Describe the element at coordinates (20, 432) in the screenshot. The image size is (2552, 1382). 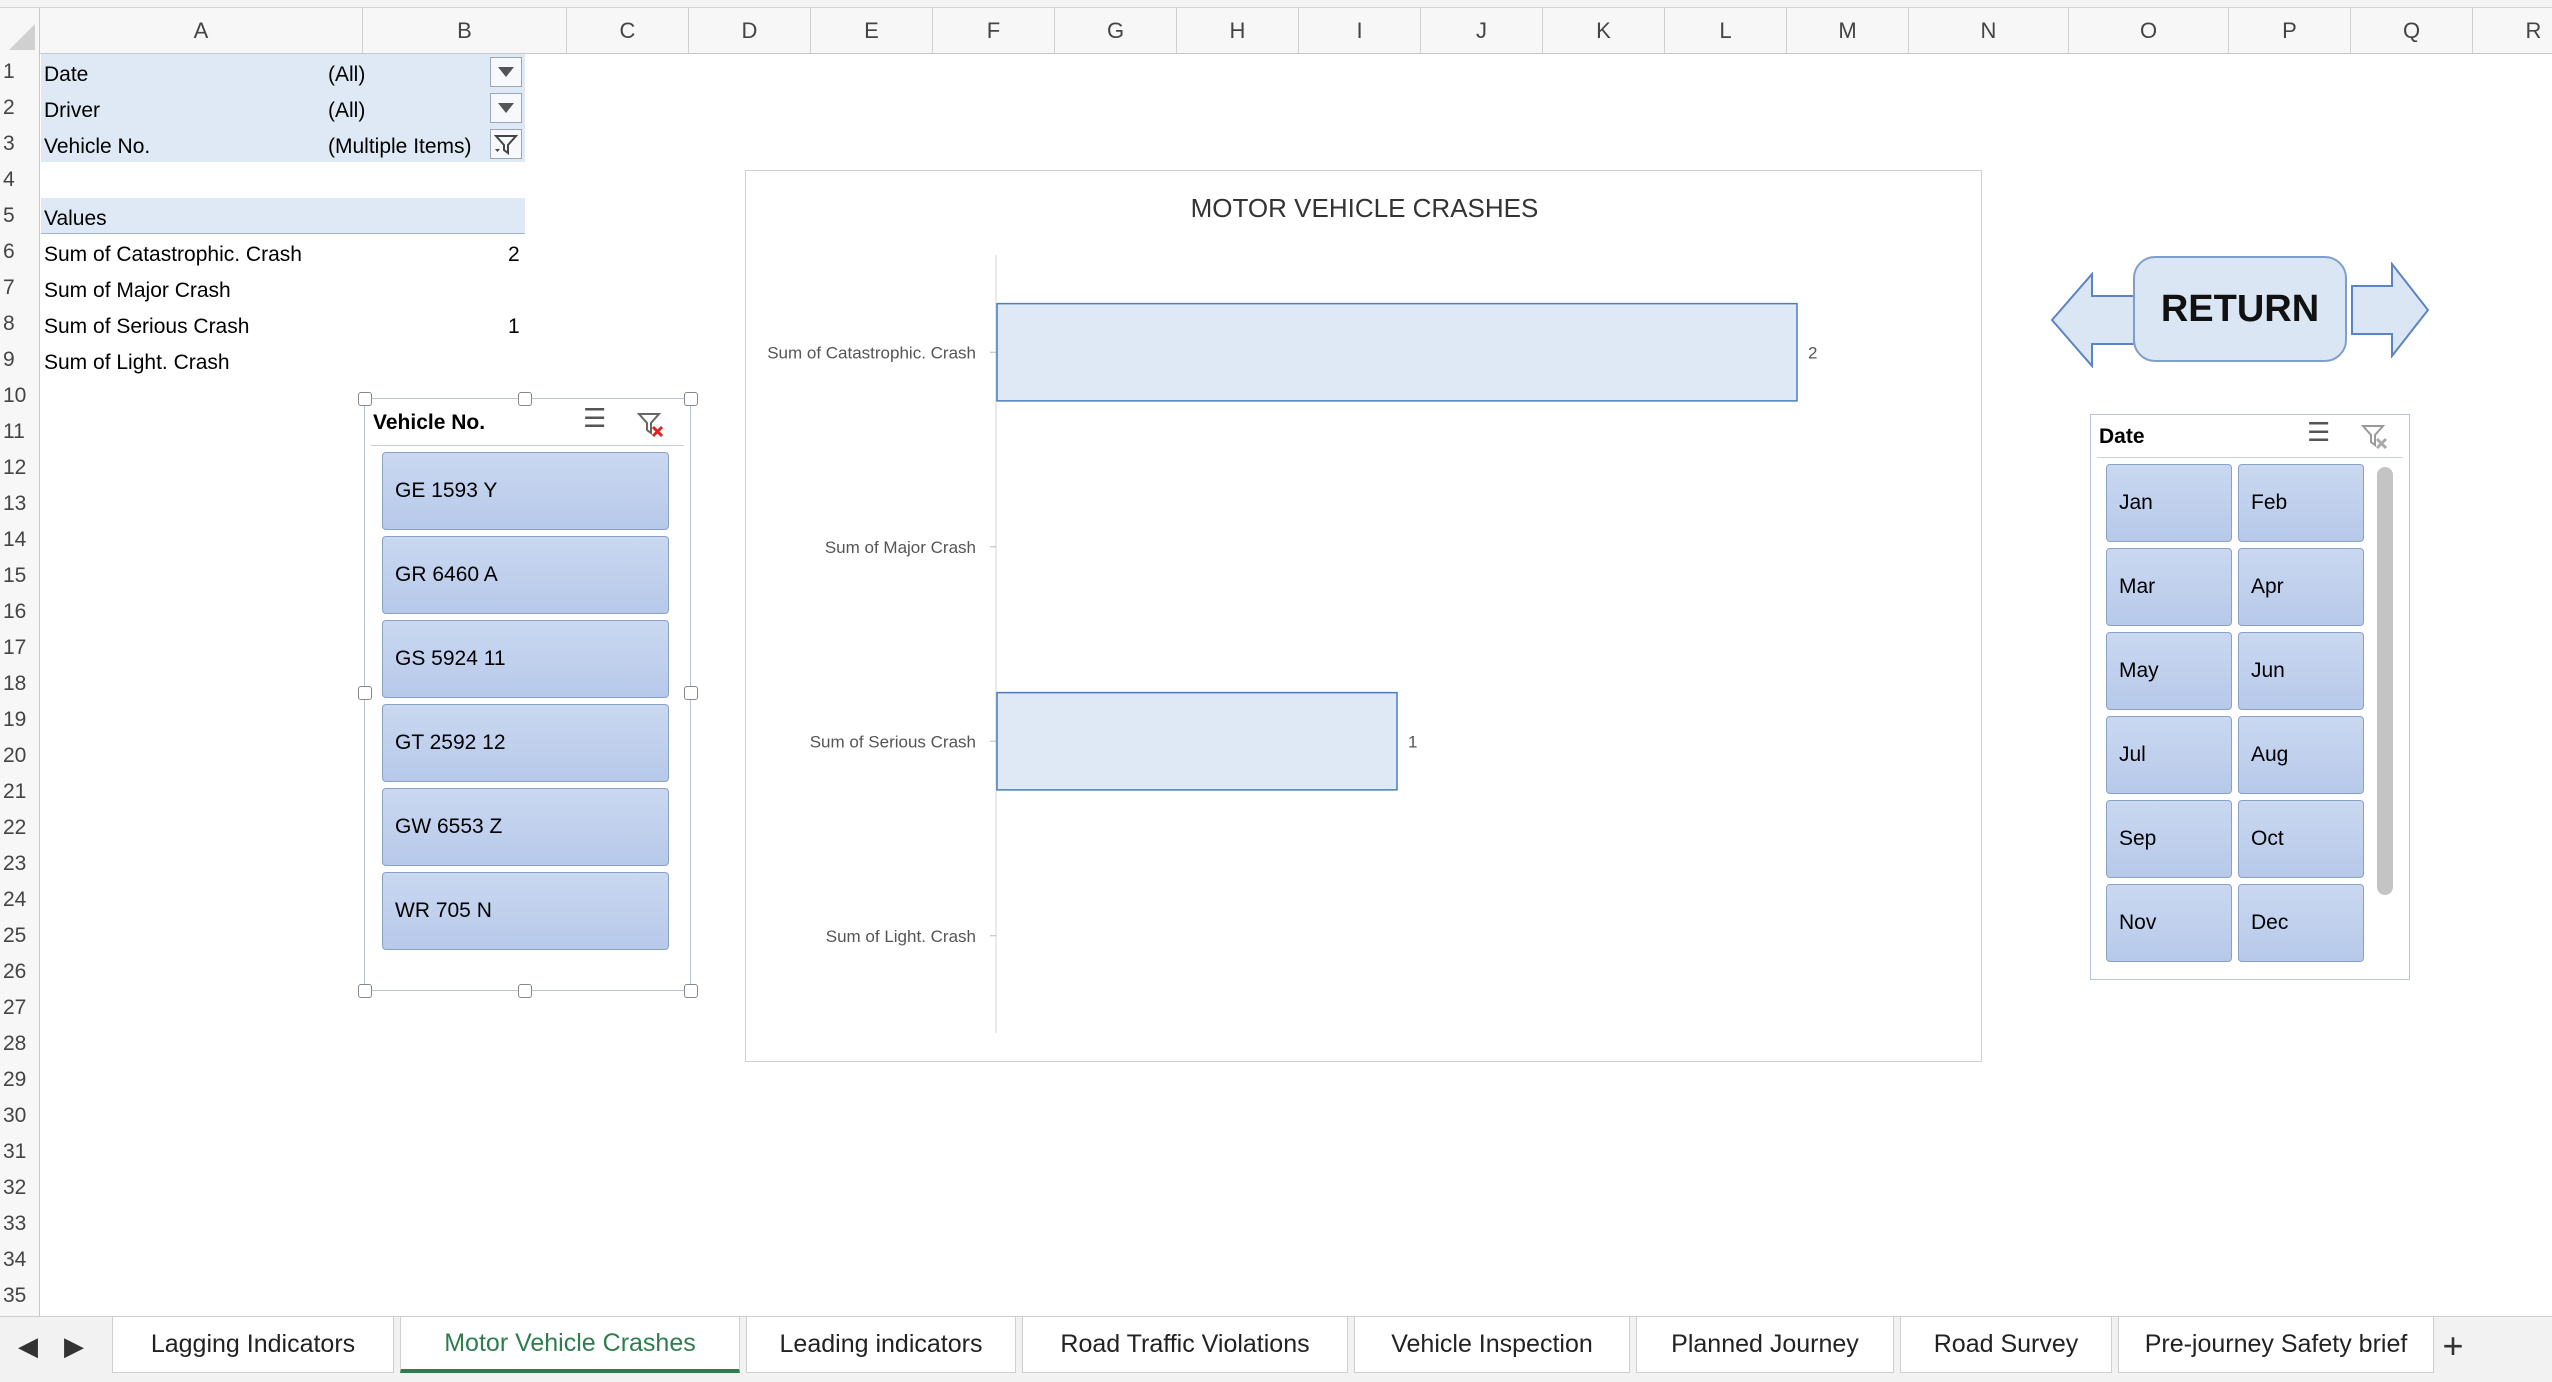
I see `row-header: 11` at that location.